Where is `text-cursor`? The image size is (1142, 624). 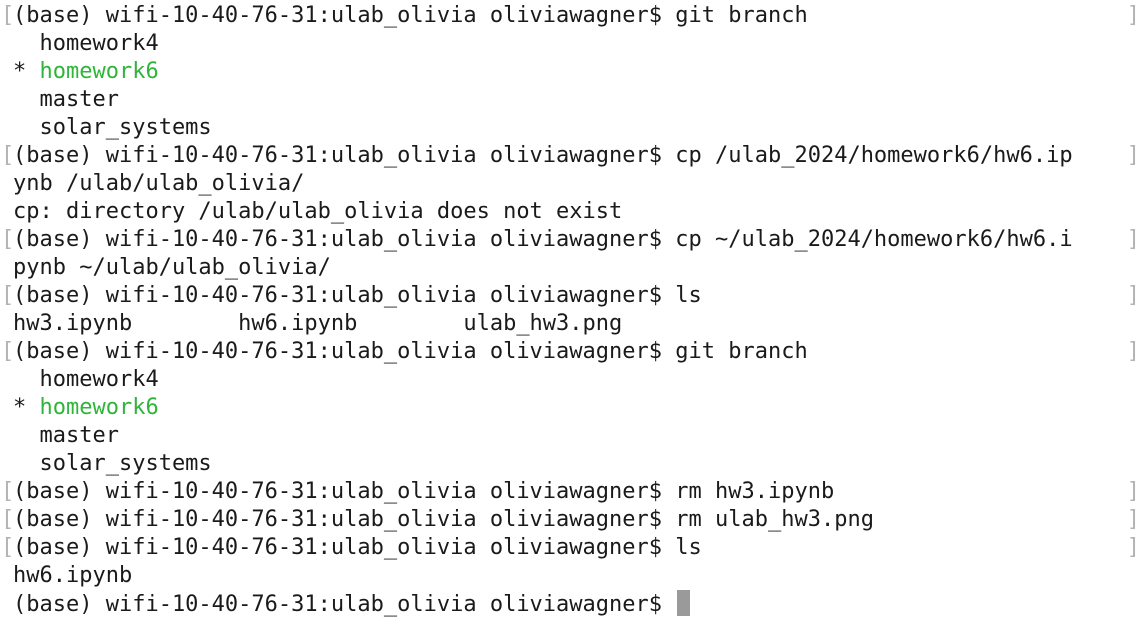
text-cursor is located at coordinates (684, 603).